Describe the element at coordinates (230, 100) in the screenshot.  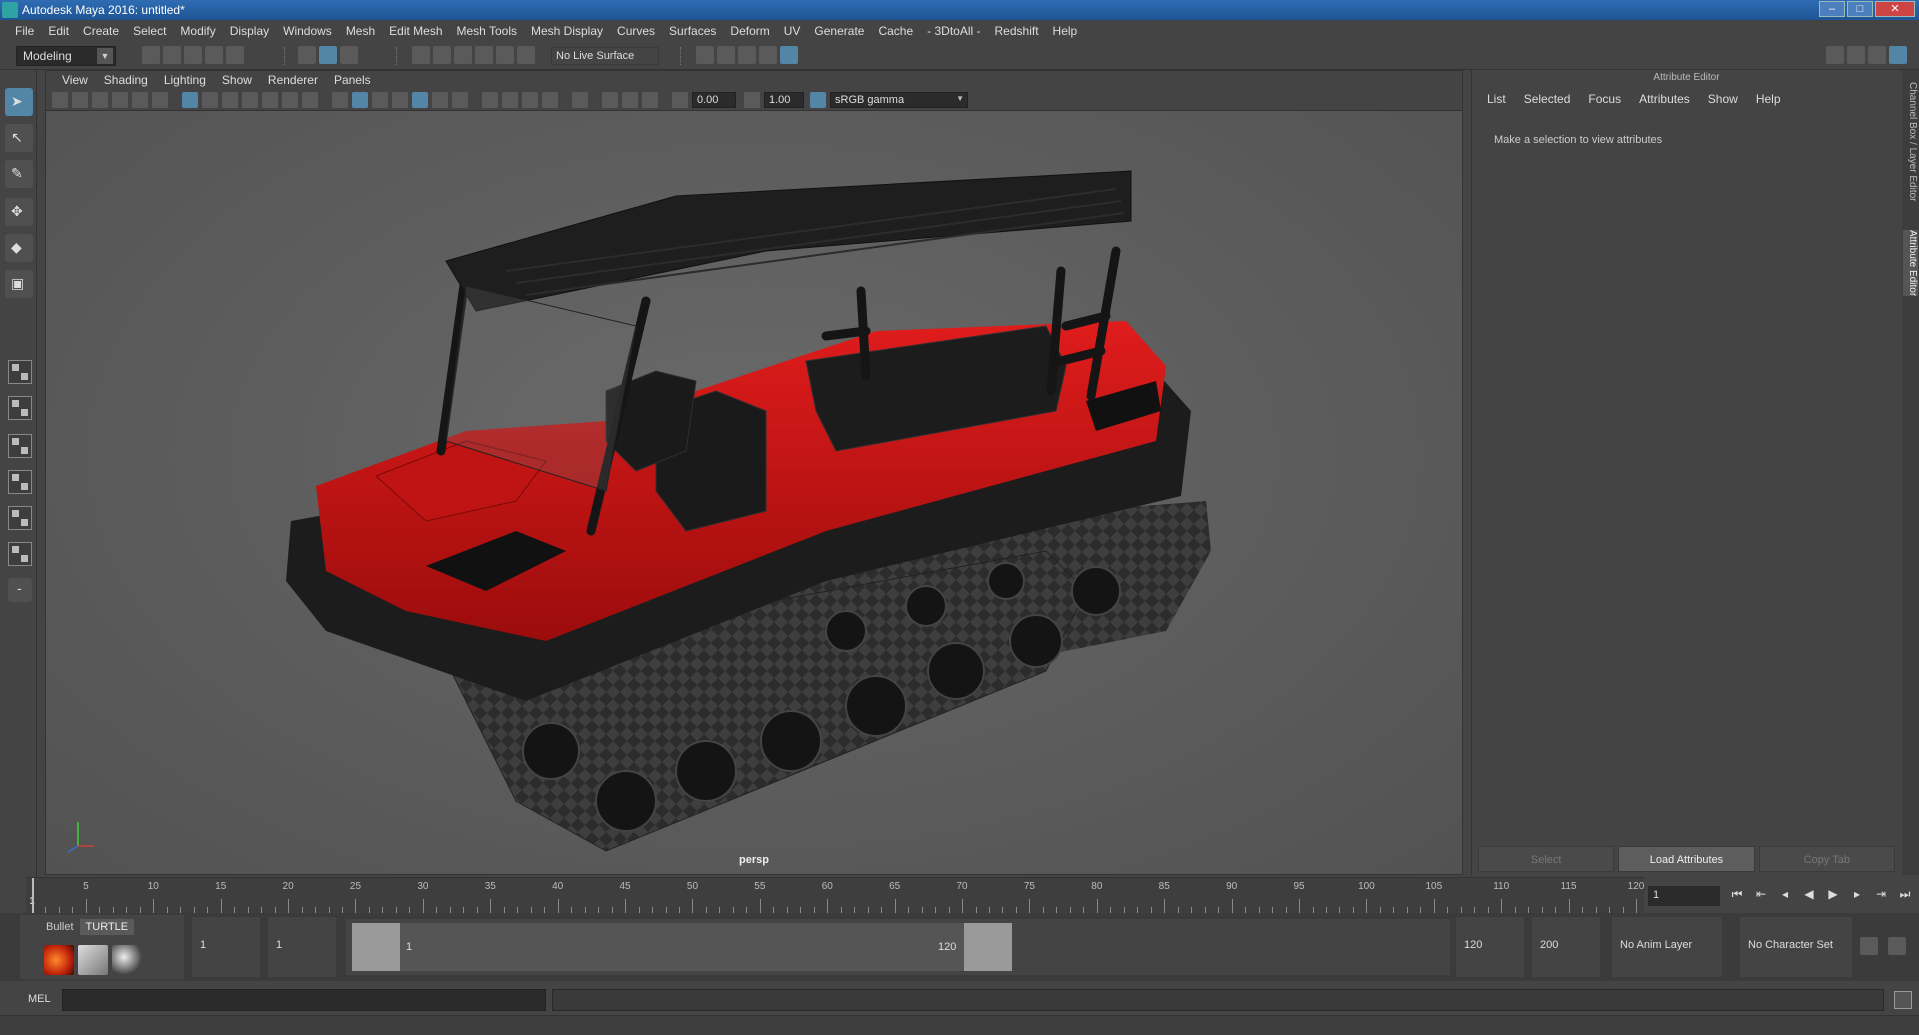
I see `resolution-gate-icon` at that location.